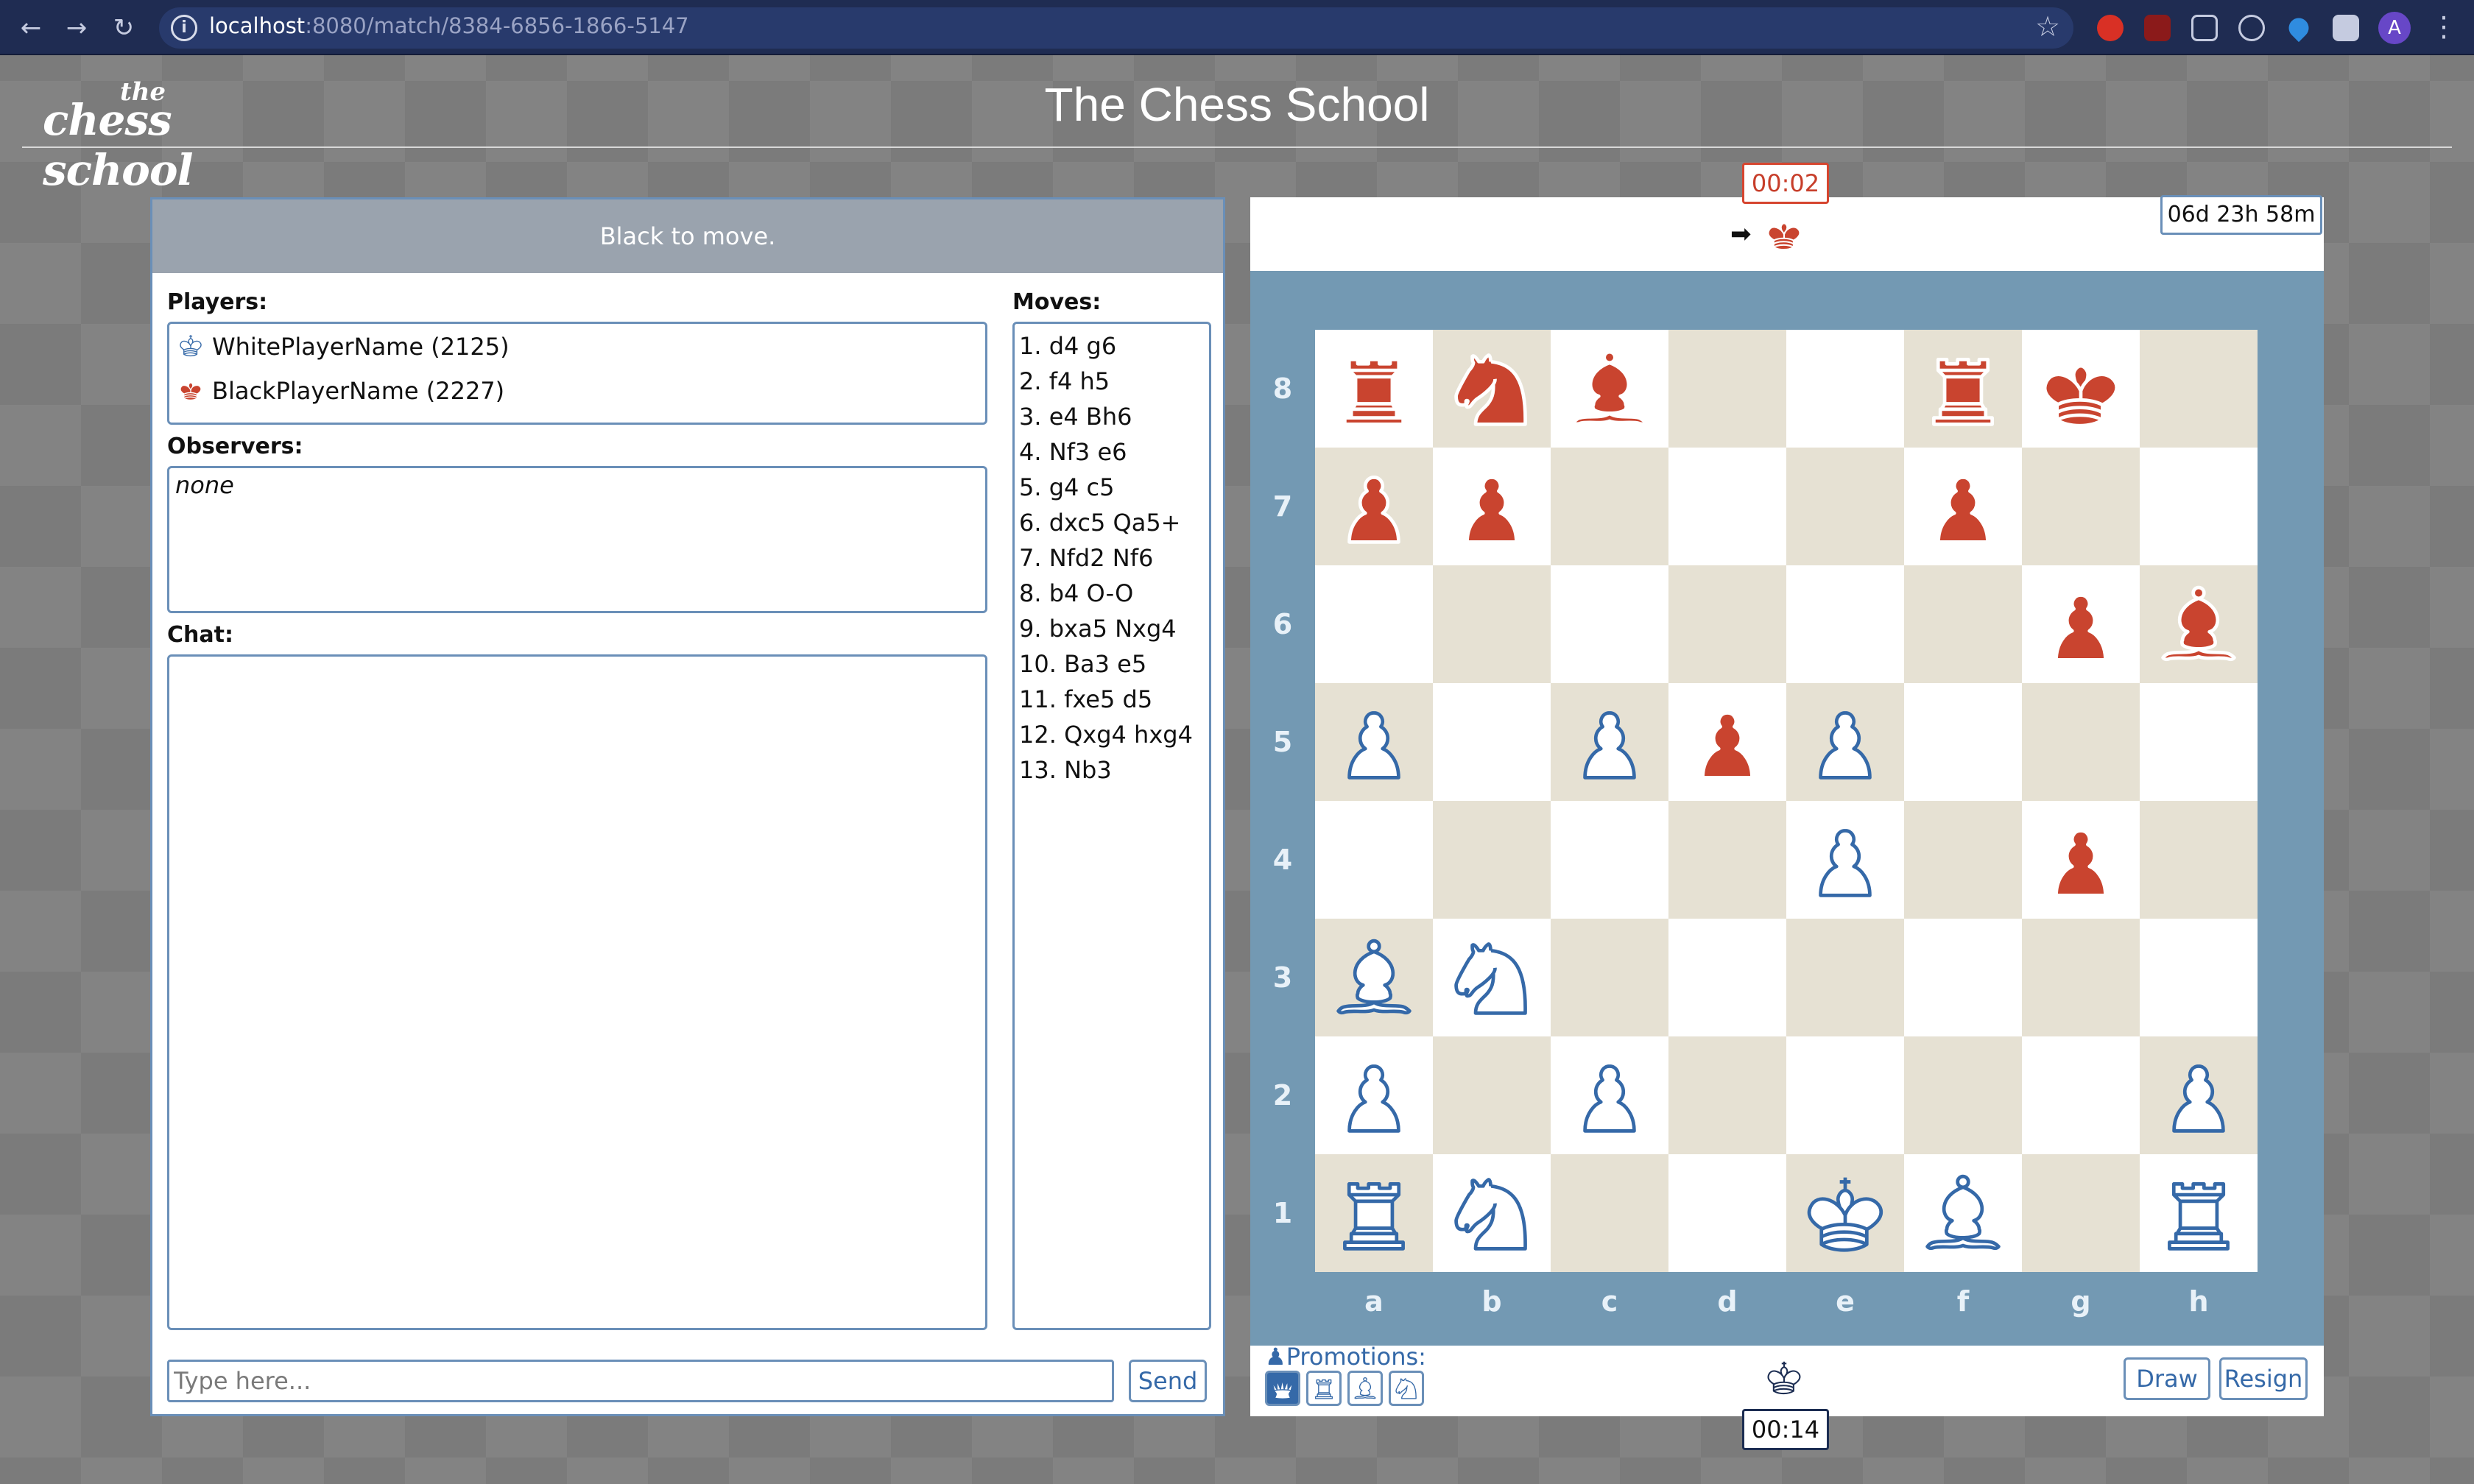 This screenshot has height=1484, width=2474. What do you see at coordinates (1727, 624) in the screenshot?
I see `square-d6` at bounding box center [1727, 624].